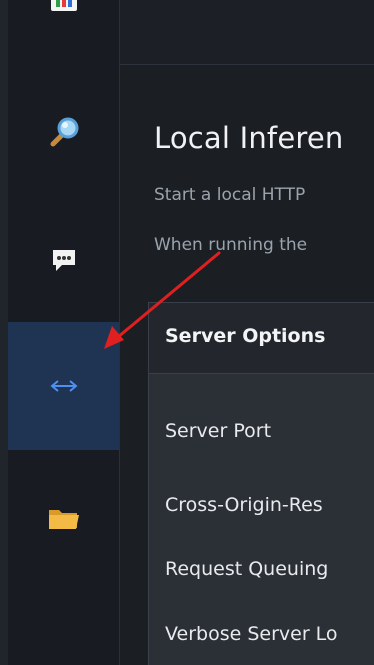  I want to click on page-description: Start a local HTTP, so click(230, 195).